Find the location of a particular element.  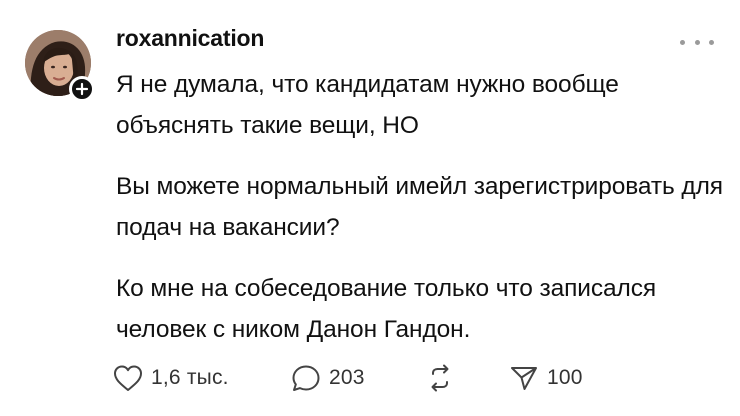

like-button: 1,6 тыс. is located at coordinates (170, 378).